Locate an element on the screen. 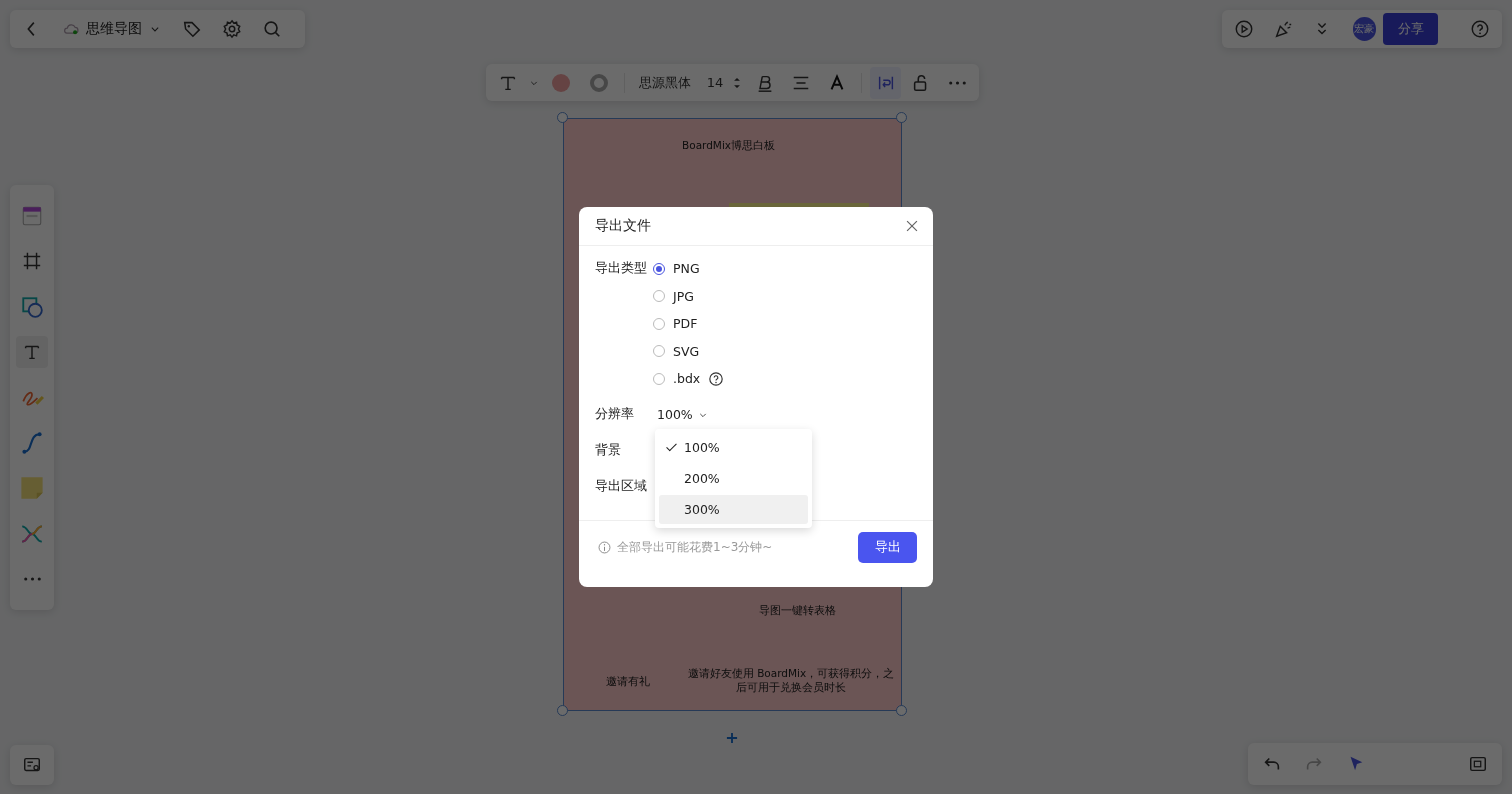 This screenshot has height=794, width=1512. add-button is located at coordinates (732, 738).